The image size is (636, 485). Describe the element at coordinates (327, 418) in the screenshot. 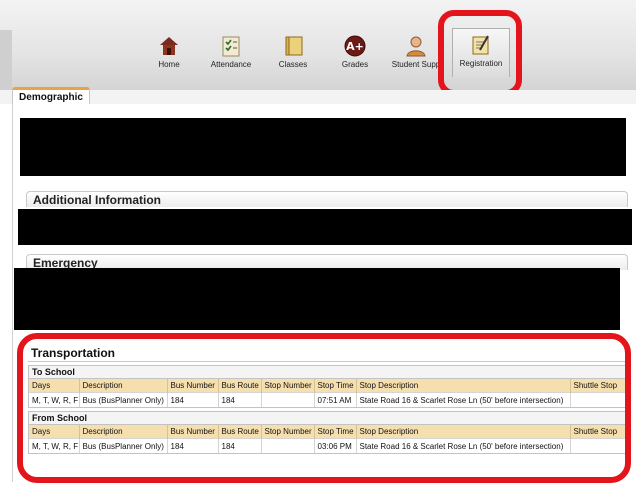

I see `from-school-title: From School` at that location.